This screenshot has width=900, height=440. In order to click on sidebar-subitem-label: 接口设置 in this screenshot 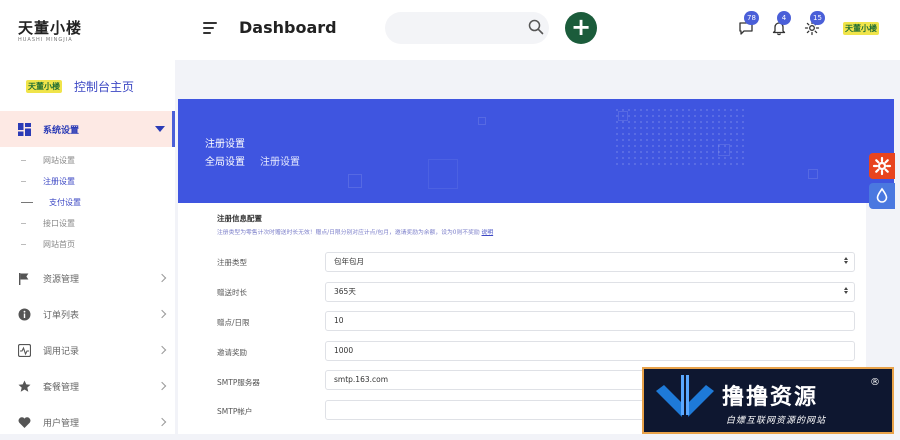, I will do `click(59, 223)`.